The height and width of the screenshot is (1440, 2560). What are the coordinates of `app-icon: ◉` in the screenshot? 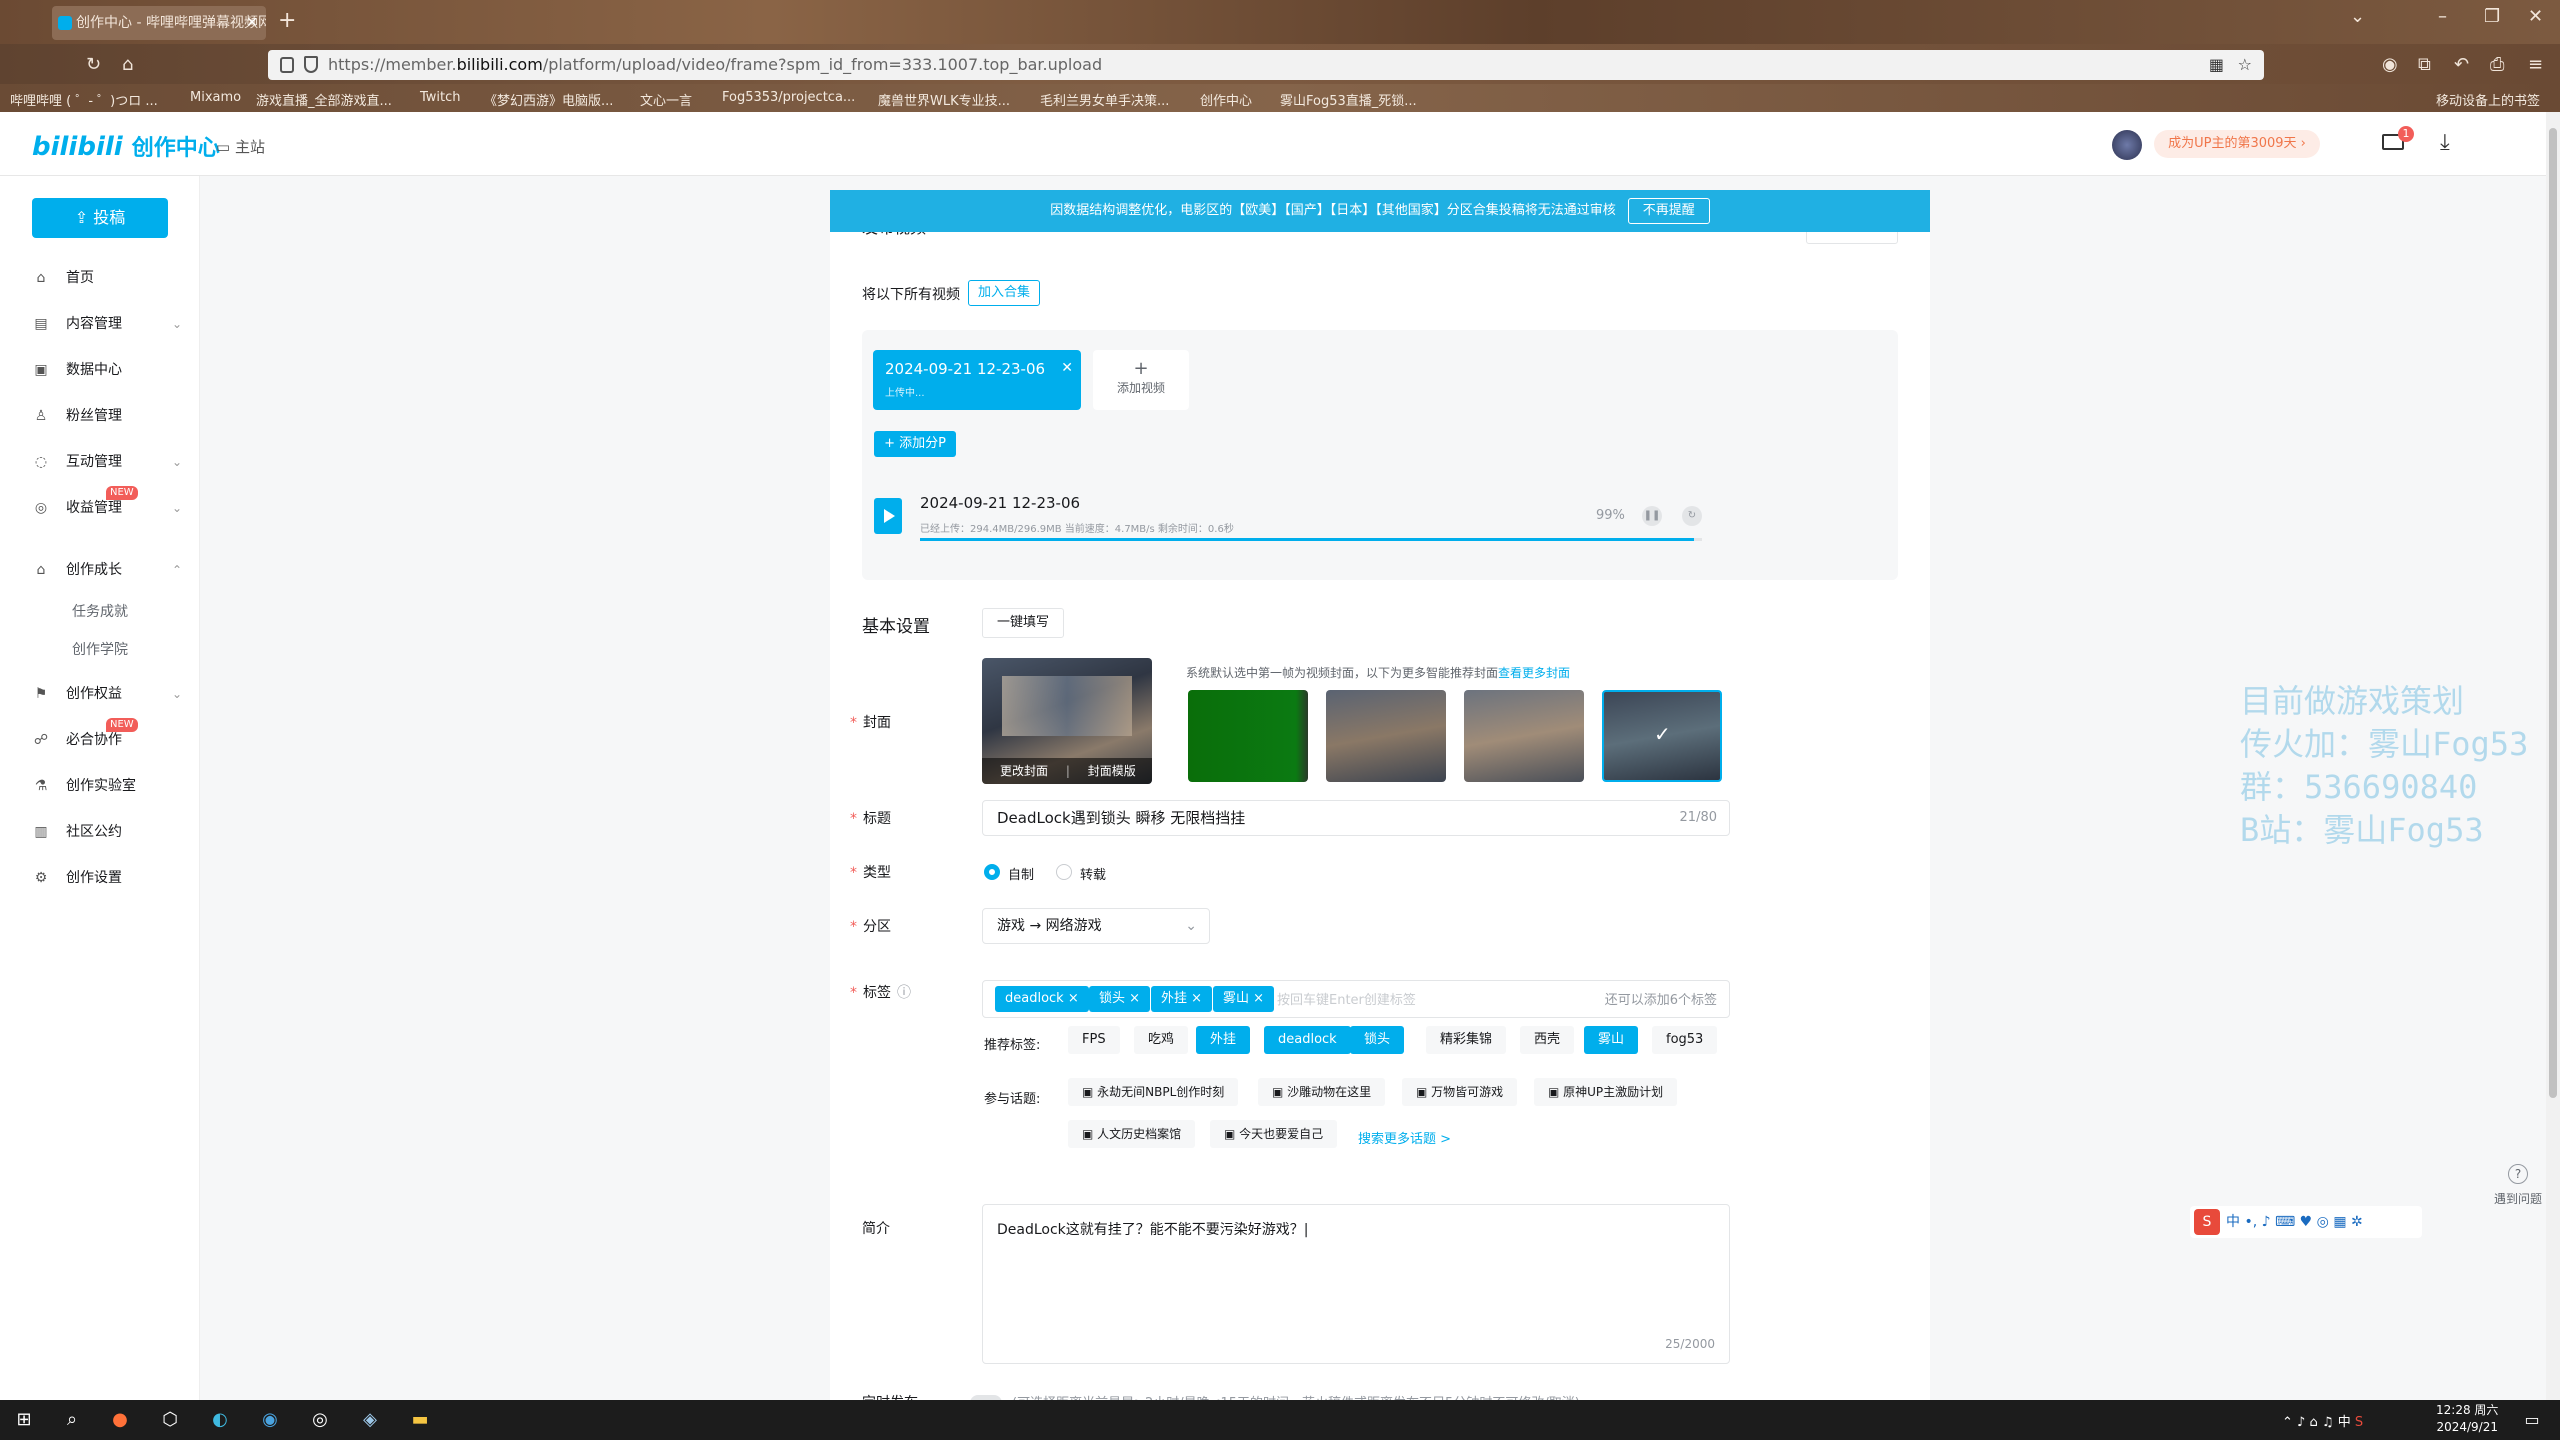 It's located at (270, 1420).